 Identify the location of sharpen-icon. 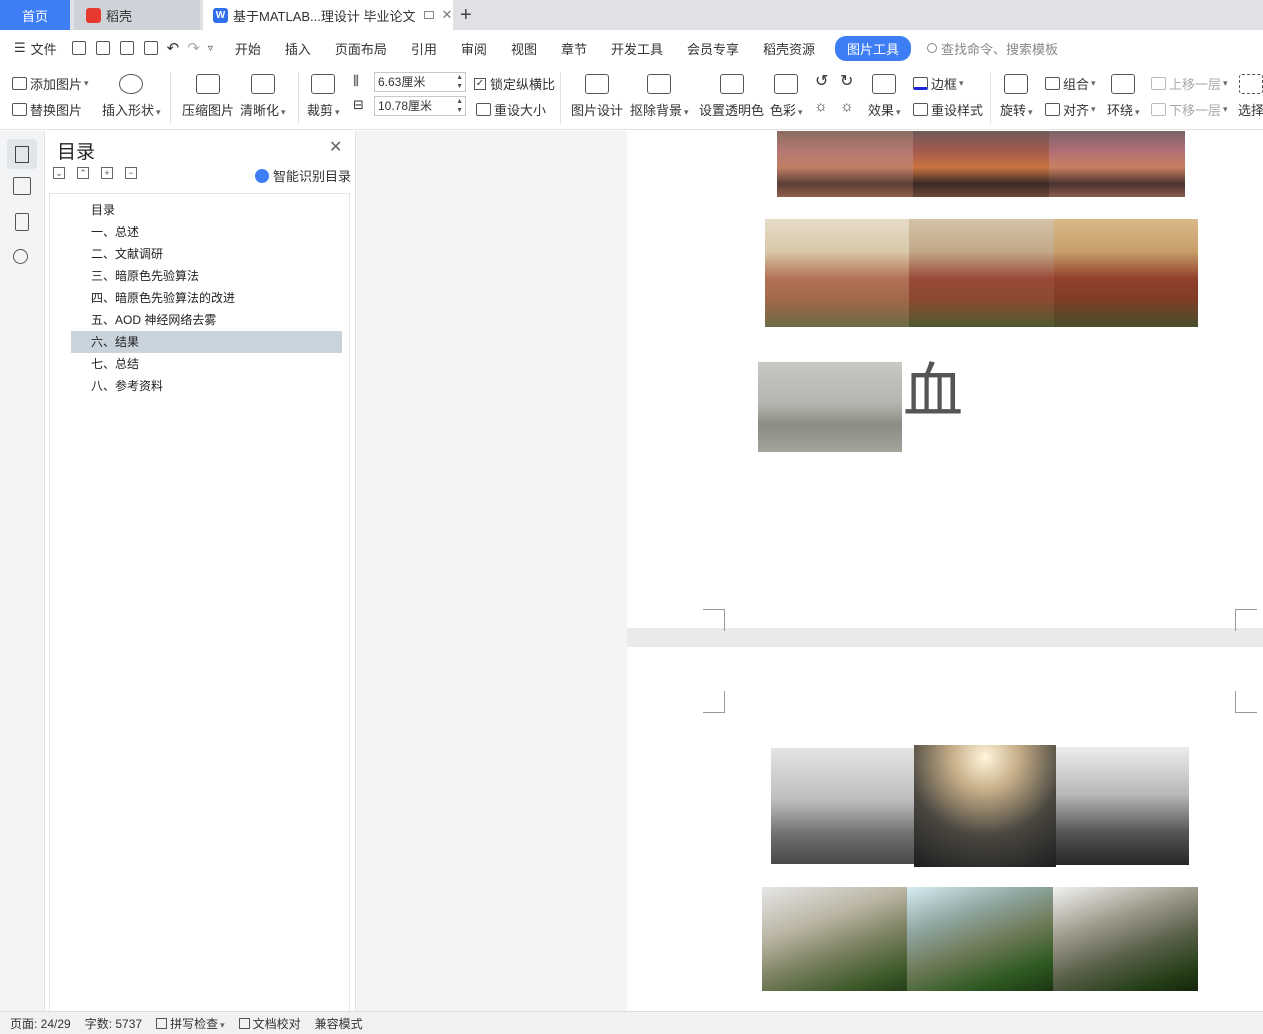
(262, 84).